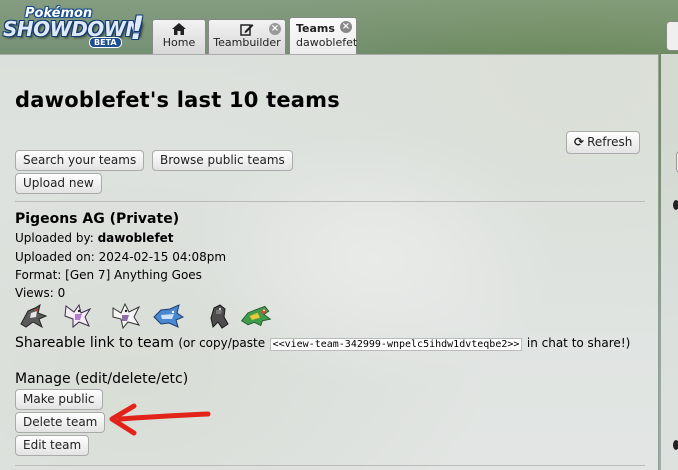  What do you see at coordinates (80, 160) in the screenshot?
I see `search-teams-button: Search your teams` at bounding box center [80, 160].